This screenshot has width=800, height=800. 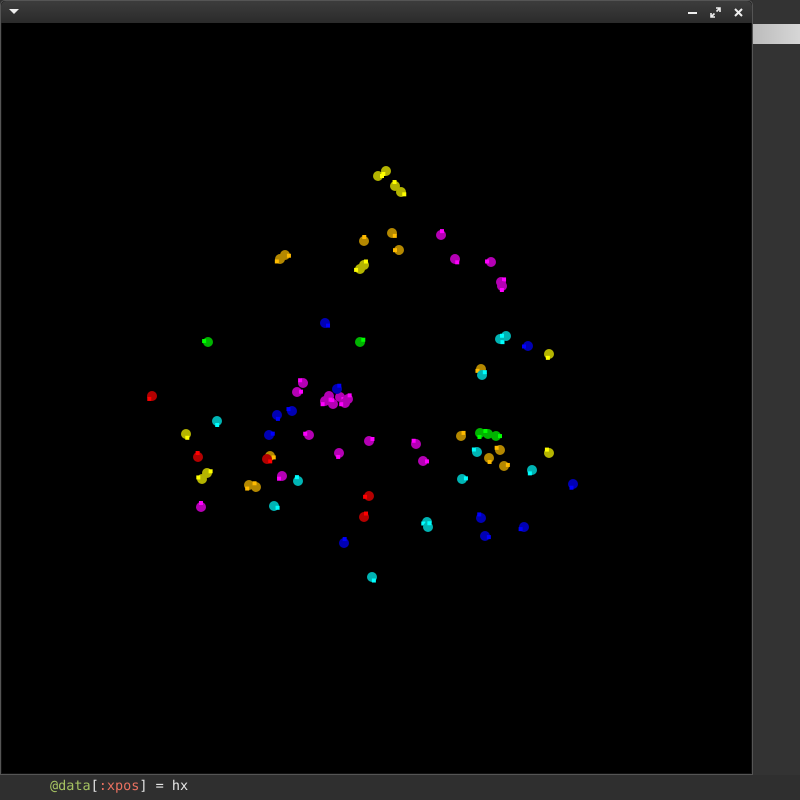 I want to click on maximize-button, so click(x=715, y=12).